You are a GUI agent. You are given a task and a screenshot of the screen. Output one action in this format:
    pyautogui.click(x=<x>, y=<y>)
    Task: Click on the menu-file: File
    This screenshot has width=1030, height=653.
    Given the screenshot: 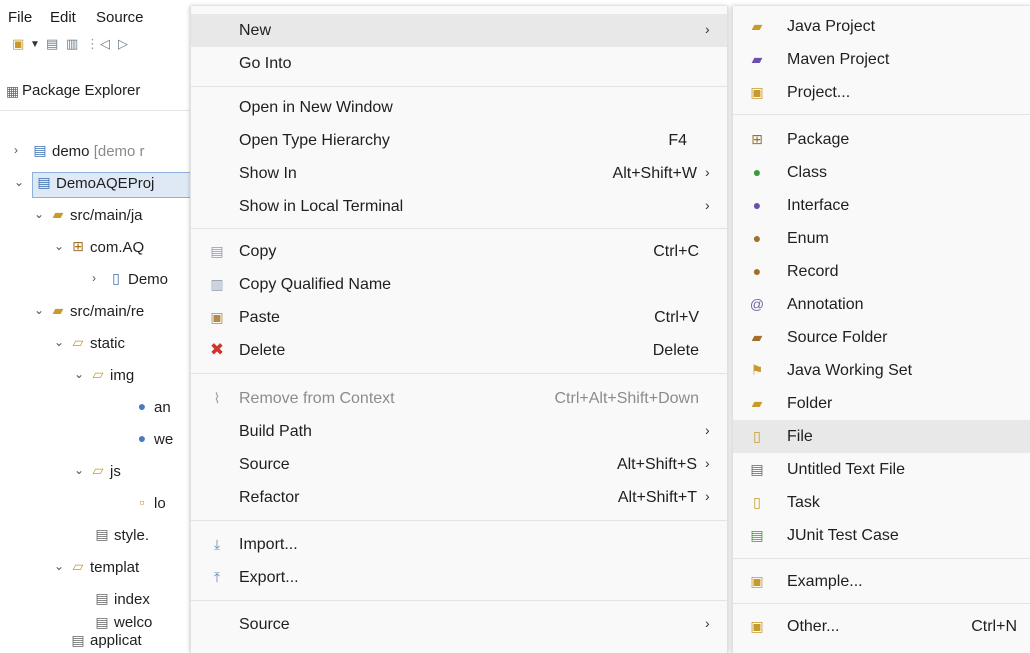 What is the action you would take?
    pyautogui.click(x=20, y=17)
    